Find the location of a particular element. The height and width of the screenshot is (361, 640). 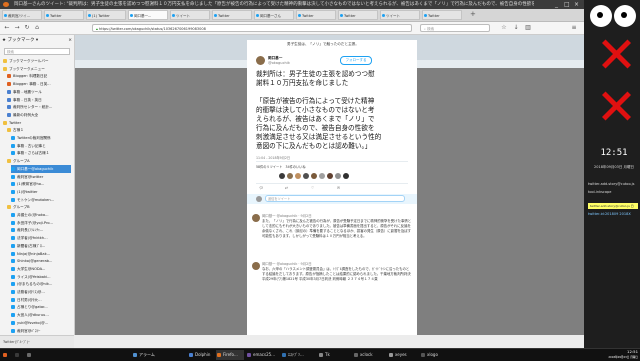

tweet-quote-line: 刺激満足させる又は満足させるという性的 is located at coordinates (319, 137).